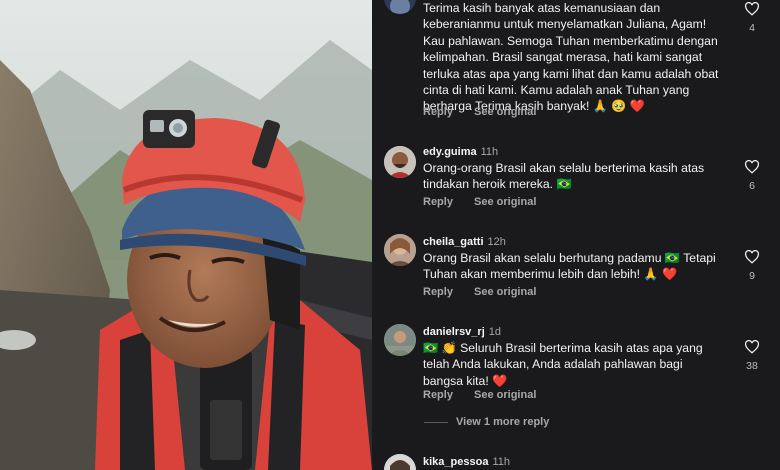 Image resolution: width=780 pixels, height=470 pixels. I want to click on comment-username: edy.guima 11h, so click(460, 152).